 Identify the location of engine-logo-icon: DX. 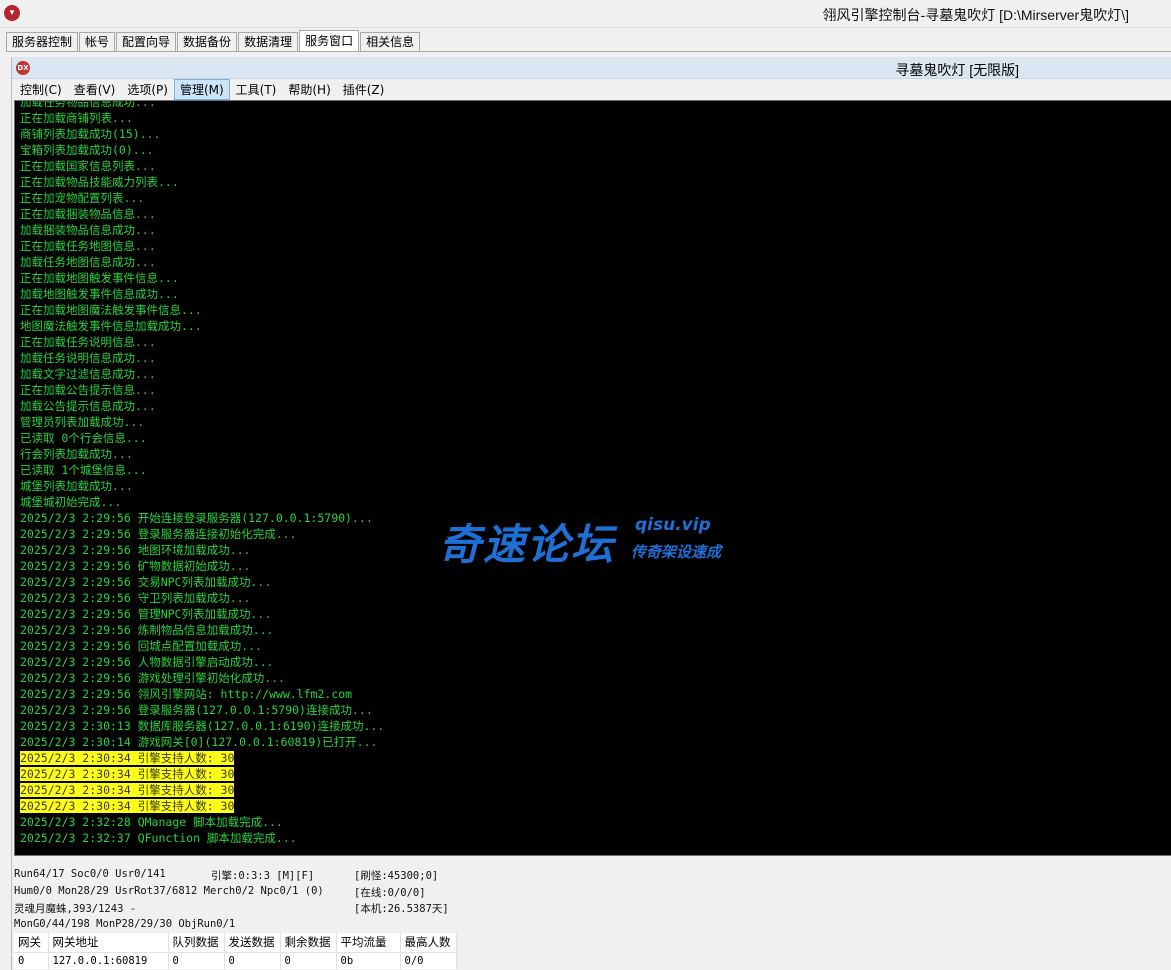
(23, 68).